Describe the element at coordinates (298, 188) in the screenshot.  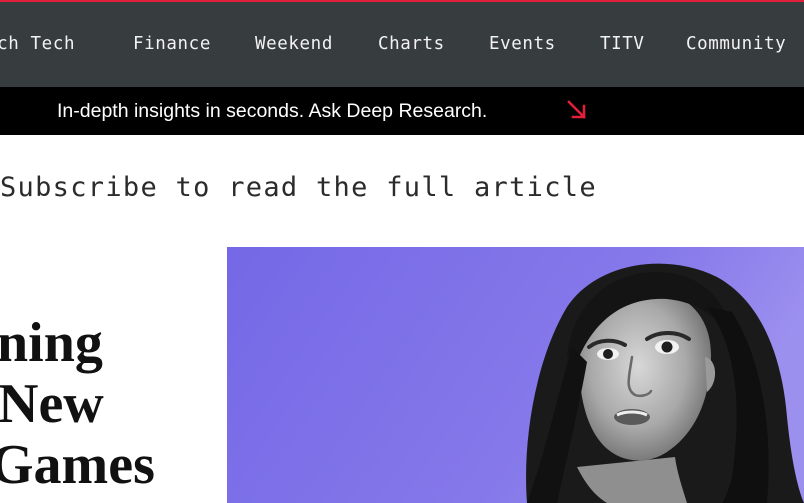
I see `subscribe-prompt: Subscribe to read the full article` at that location.